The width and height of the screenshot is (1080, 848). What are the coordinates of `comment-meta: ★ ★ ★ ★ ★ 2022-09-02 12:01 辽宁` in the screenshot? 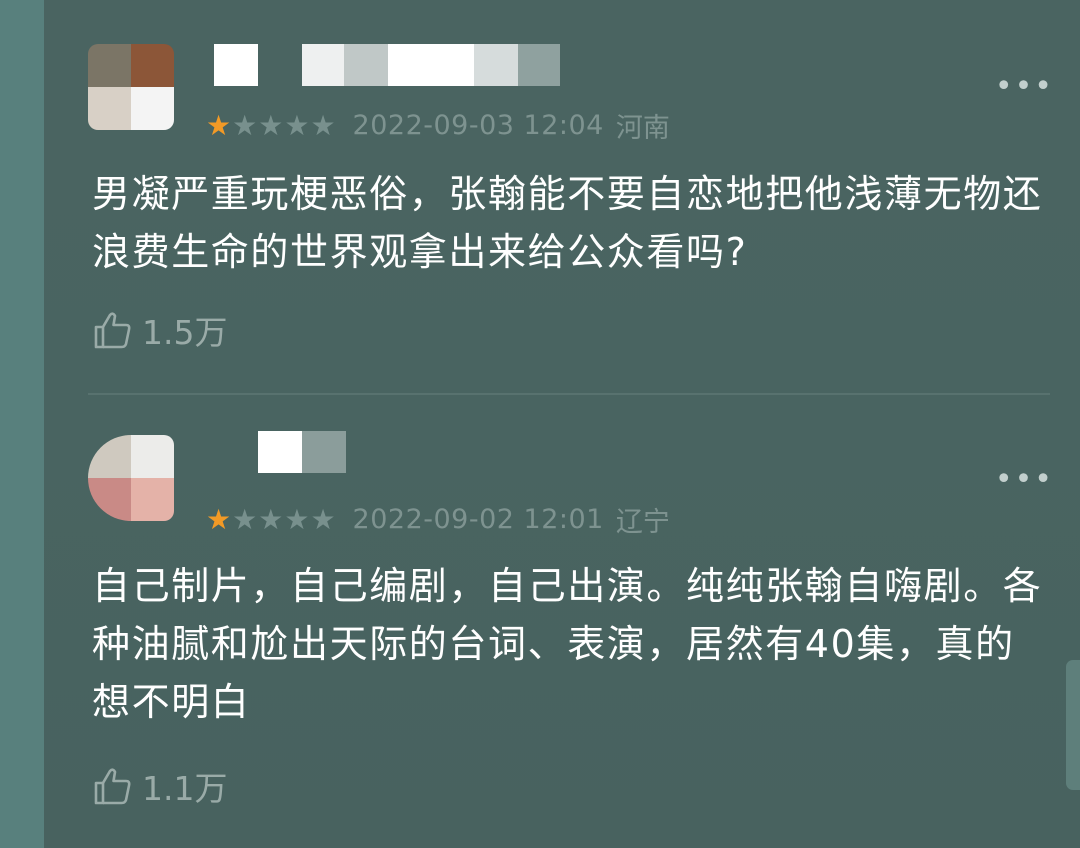 It's located at (438, 519).